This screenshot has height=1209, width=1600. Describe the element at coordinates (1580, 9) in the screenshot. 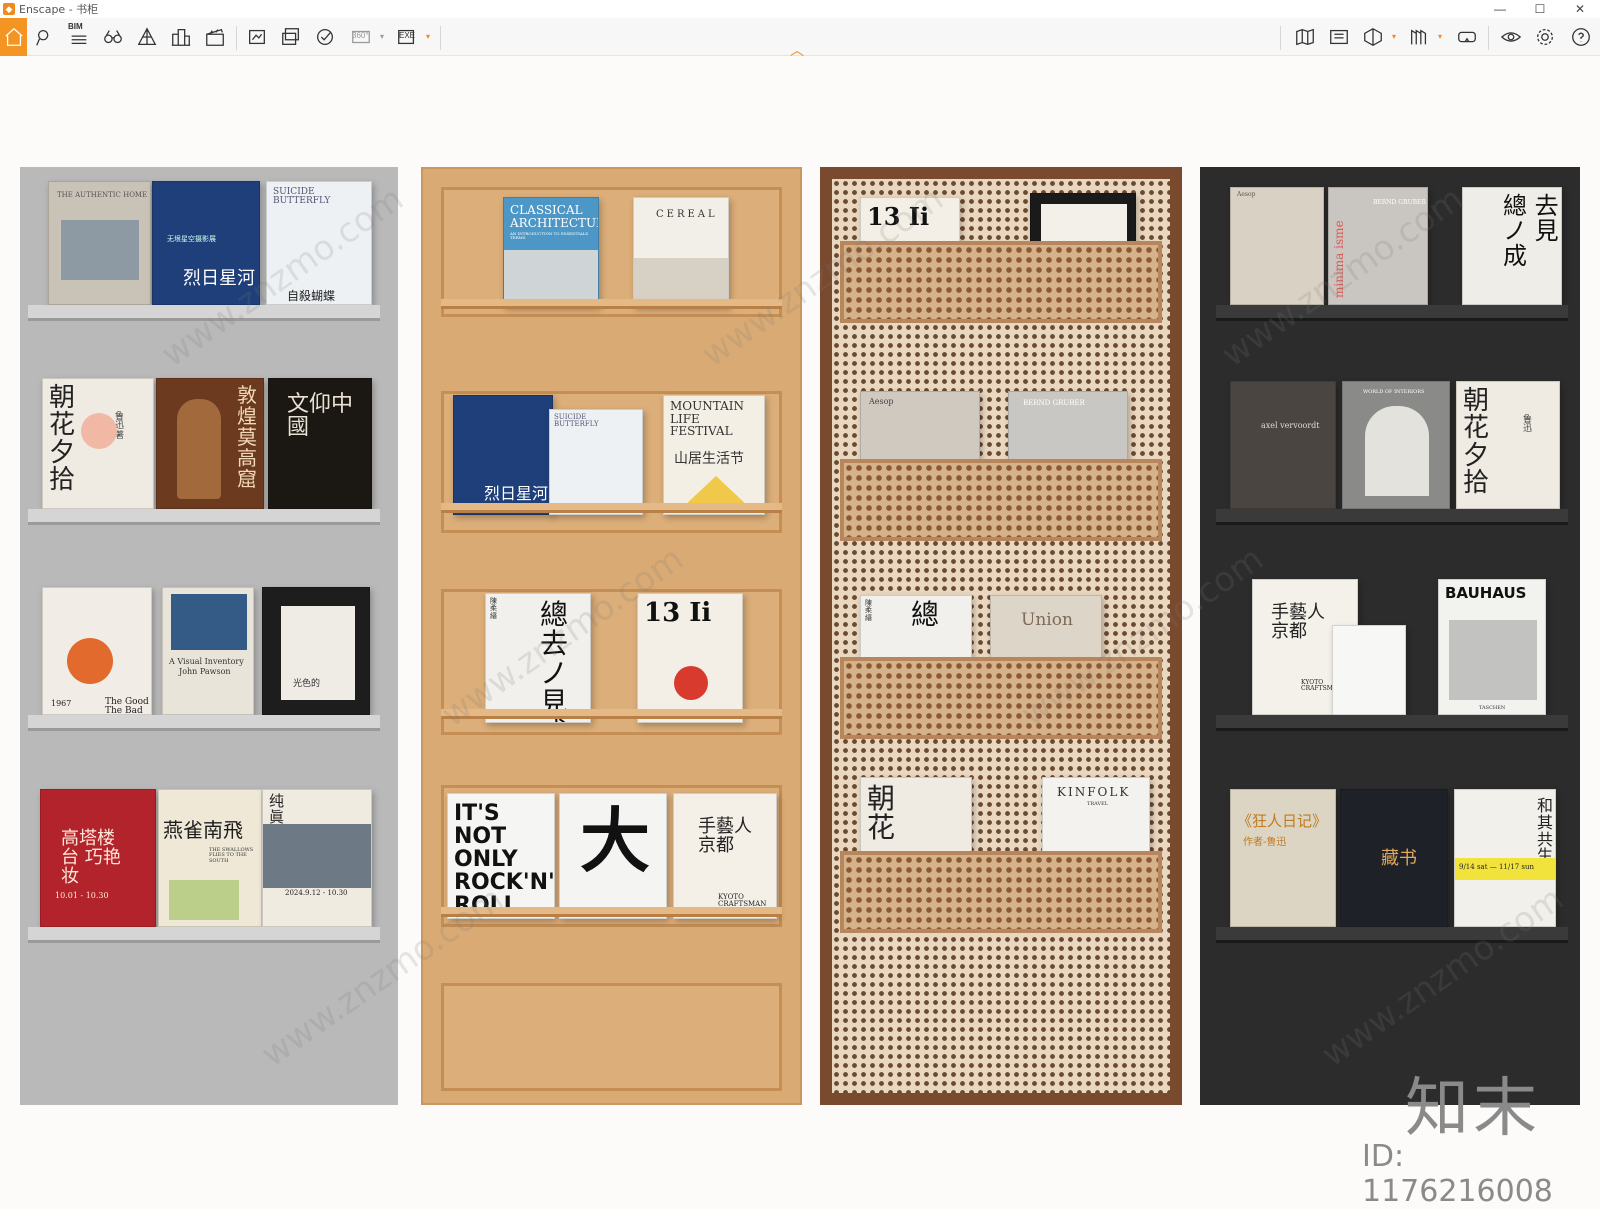

I see `close-icon: ✕` at that location.